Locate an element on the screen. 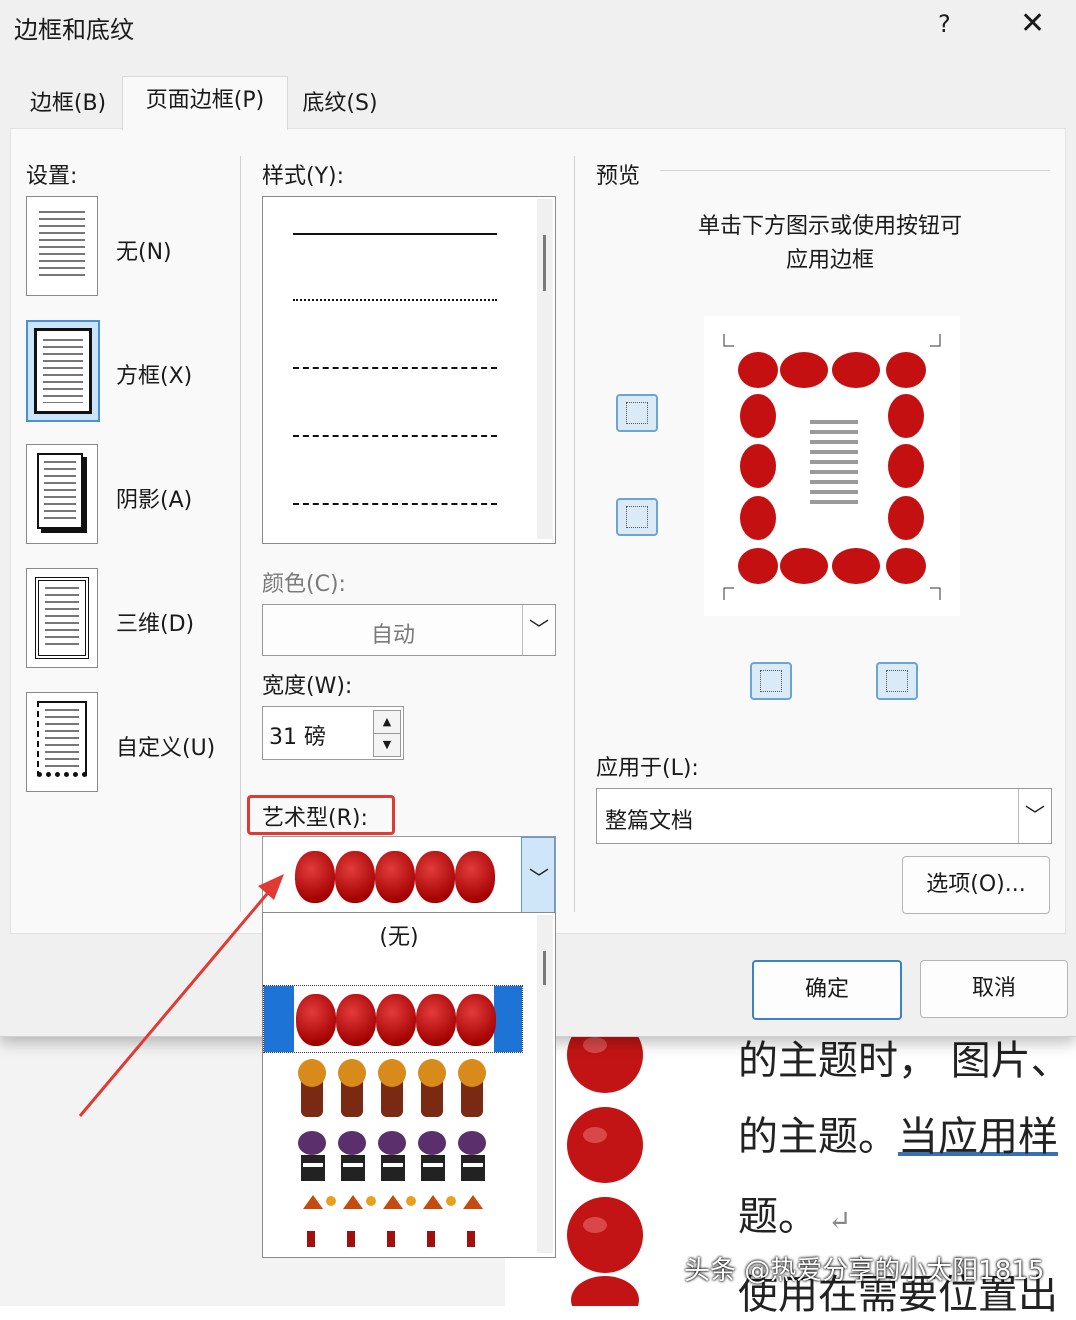  preview-hint-line1: 单击下方图示或使用按钮可 is located at coordinates (829, 226).